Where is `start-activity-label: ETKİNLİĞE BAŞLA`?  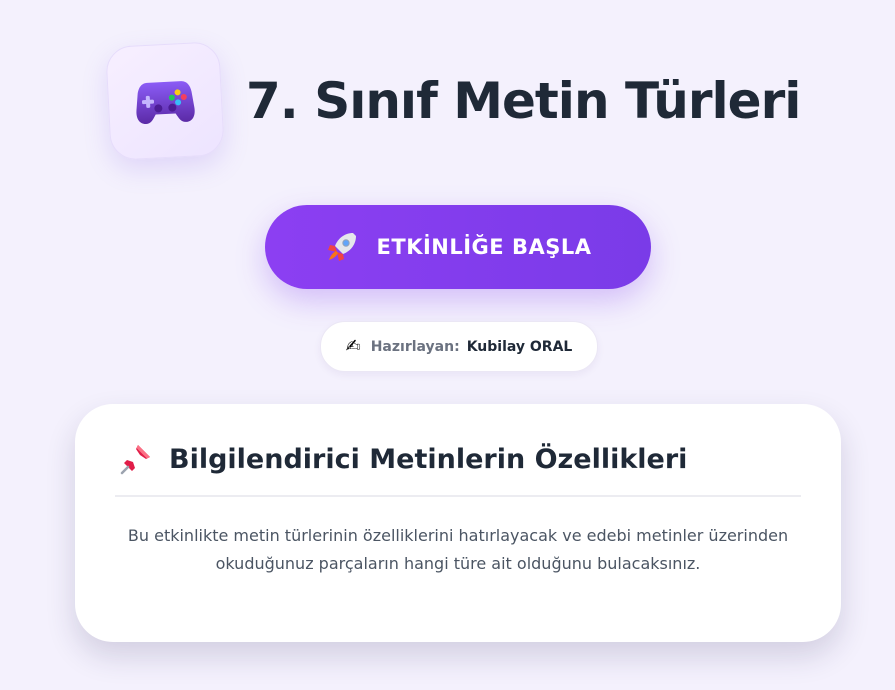 start-activity-label: ETKİNLİĞE BAŞLA is located at coordinates (484, 247).